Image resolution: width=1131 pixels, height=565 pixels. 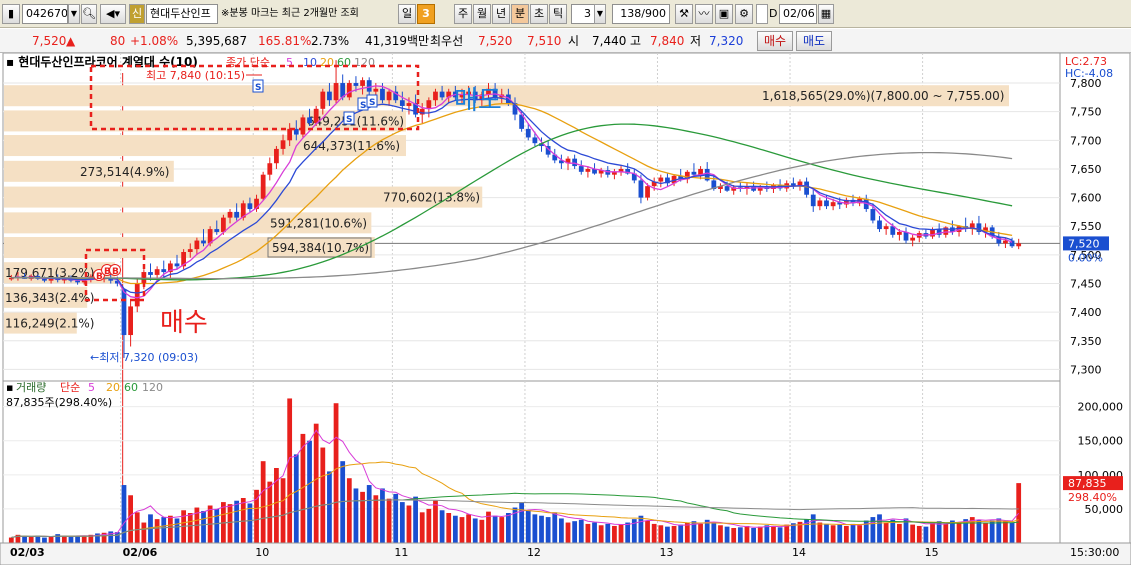 I want to click on dropdown-icon: ▼, so click(x=74, y=14).